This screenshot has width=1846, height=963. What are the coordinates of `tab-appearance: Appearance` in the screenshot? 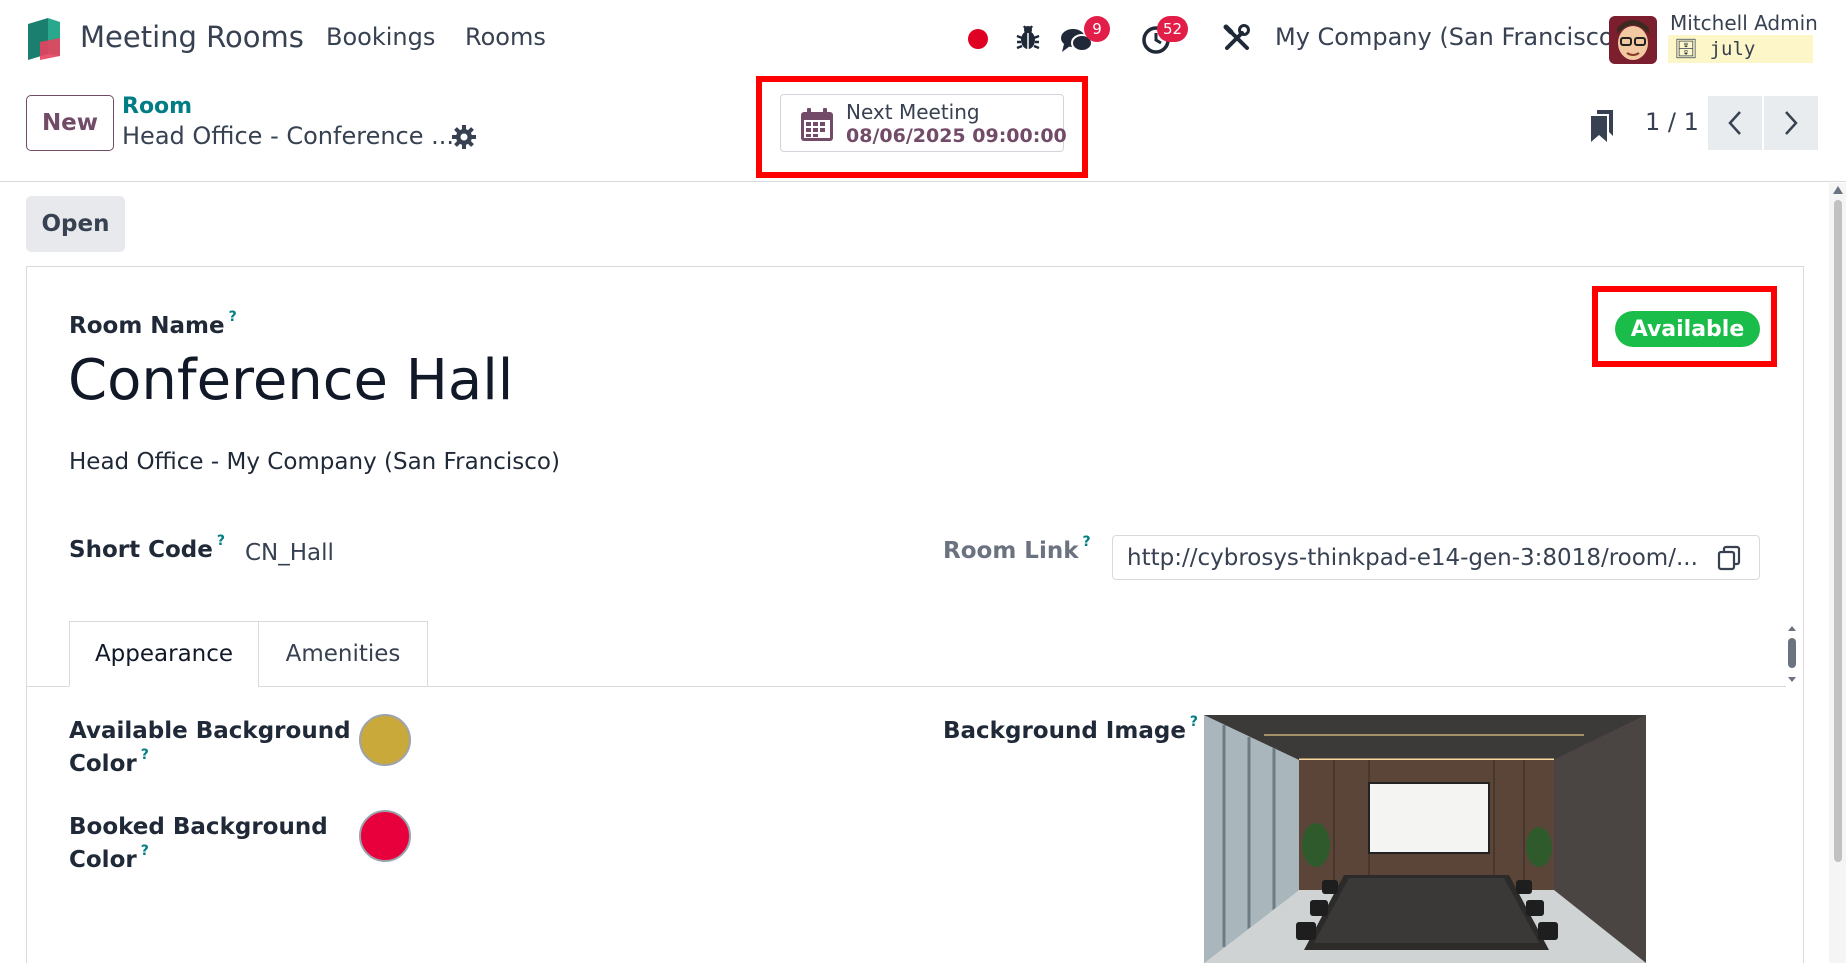 It's located at (164, 654).